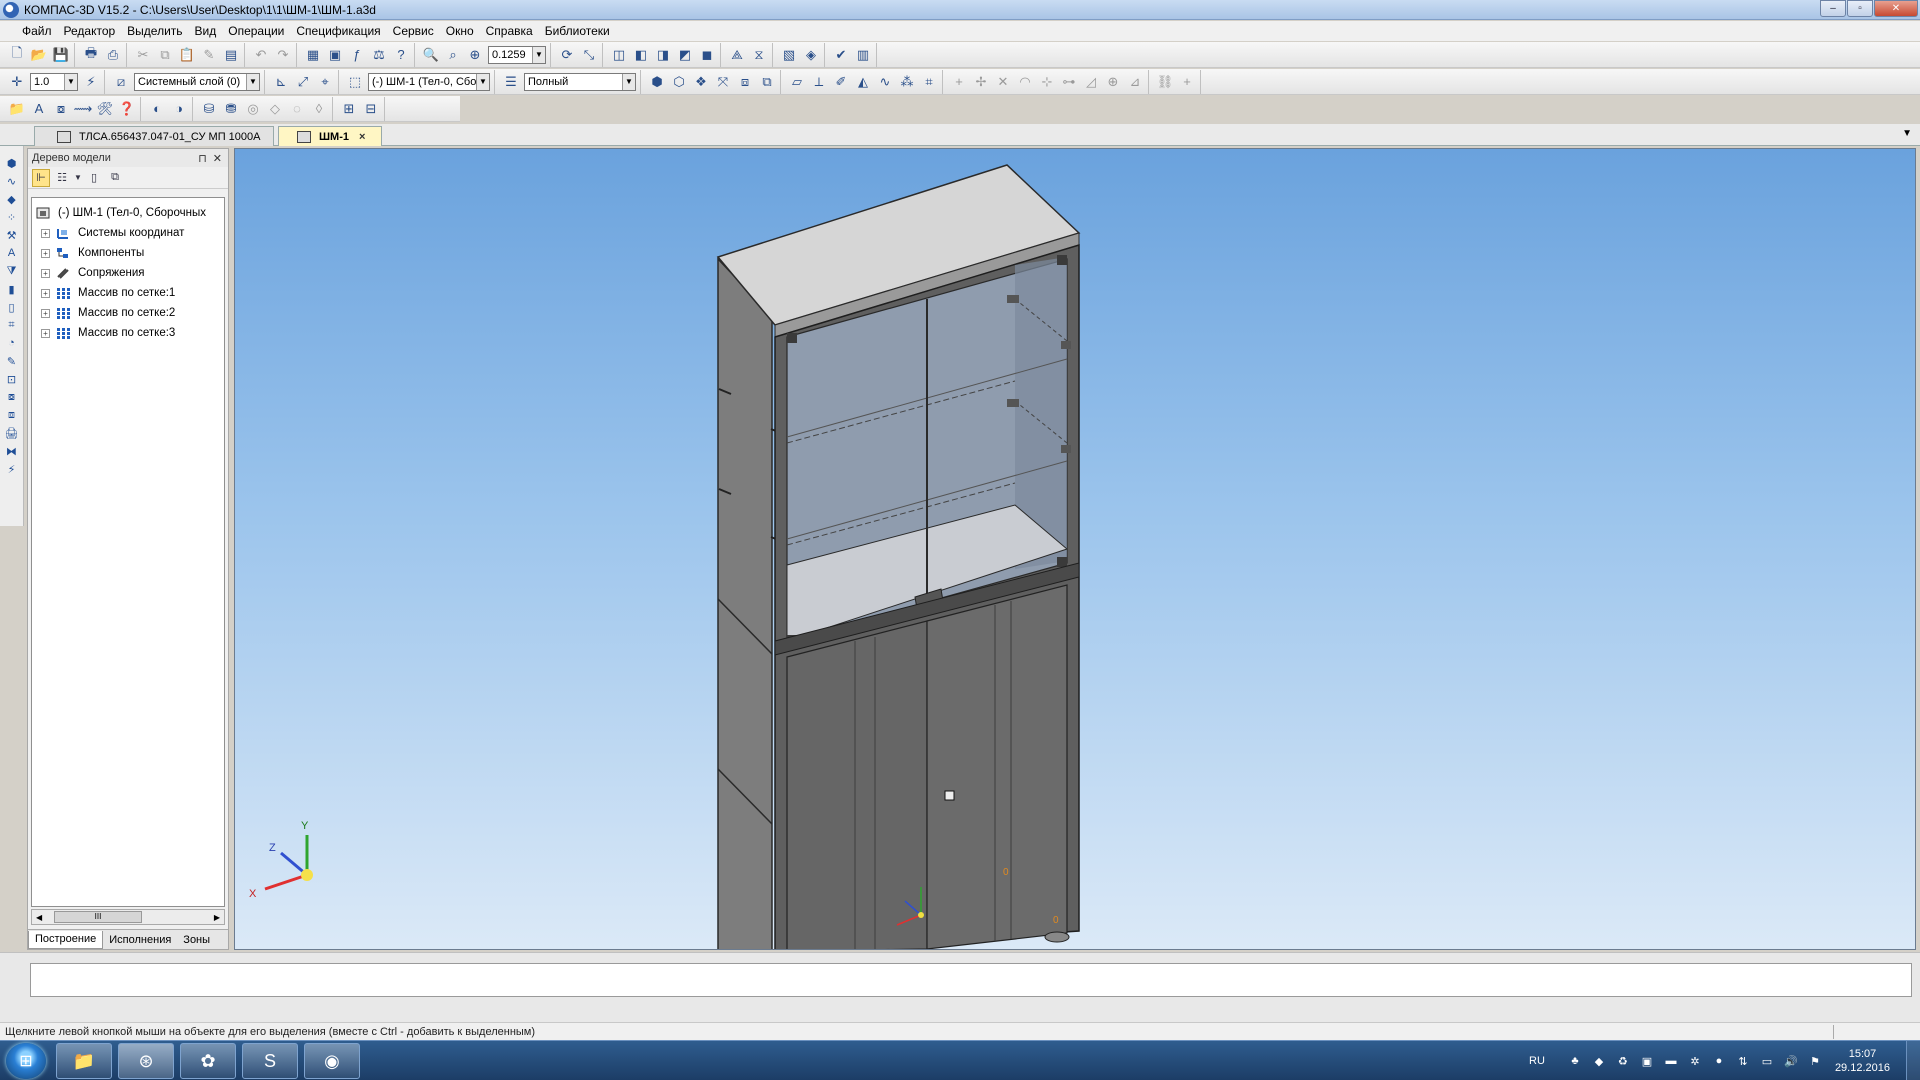  Describe the element at coordinates (349, 109) in the screenshot. I see `explode-icon: ⊞` at that location.